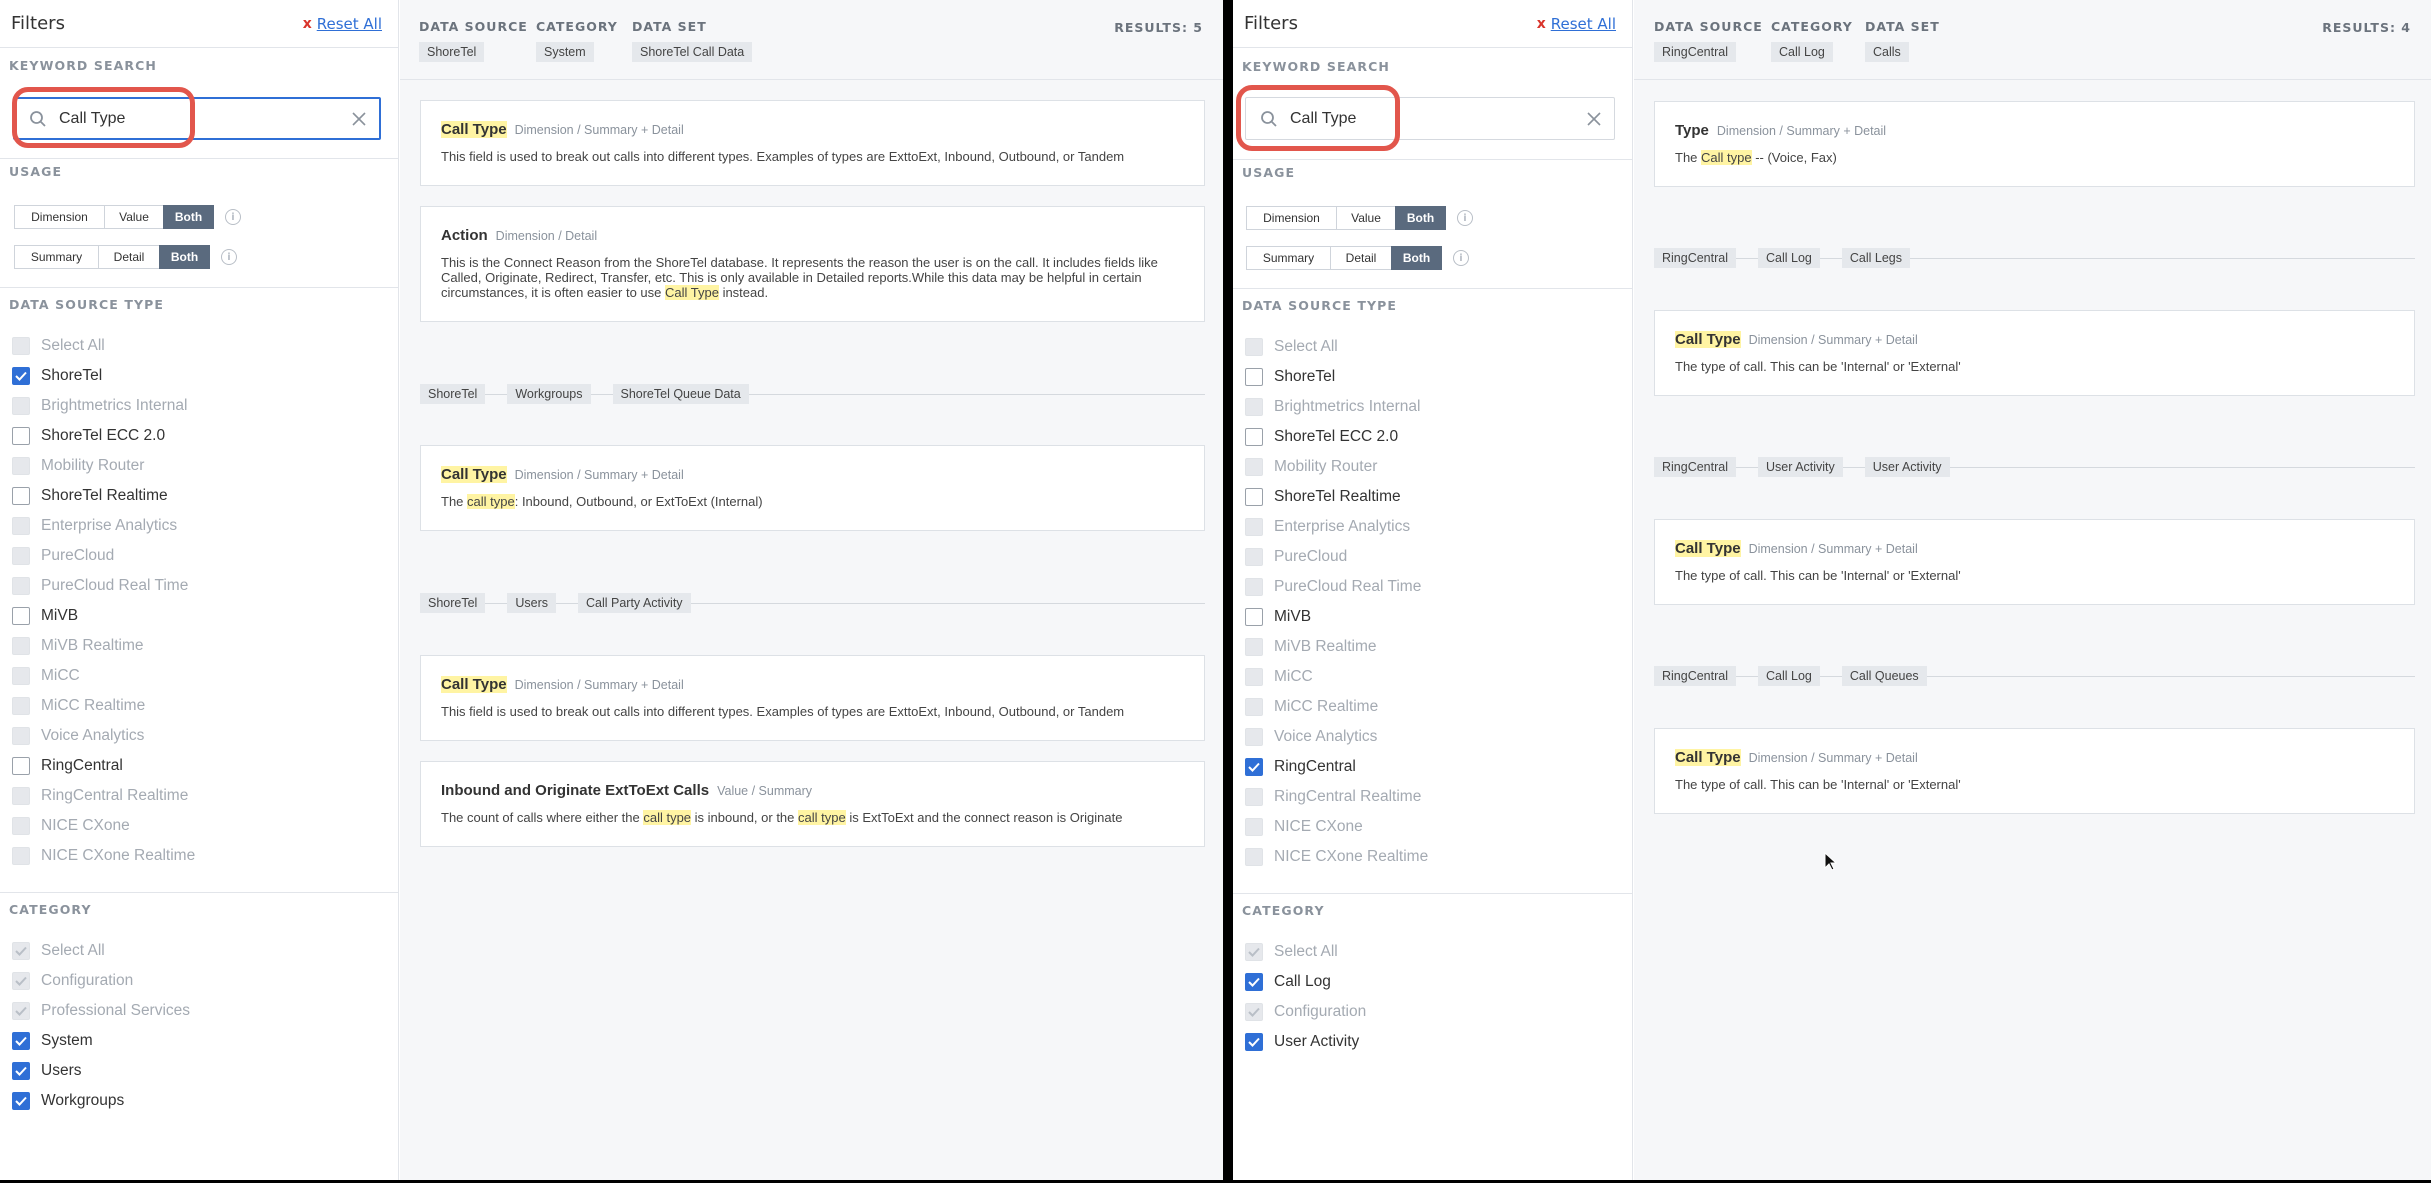  I want to click on checkbox-row: Users, so click(101, 1071).